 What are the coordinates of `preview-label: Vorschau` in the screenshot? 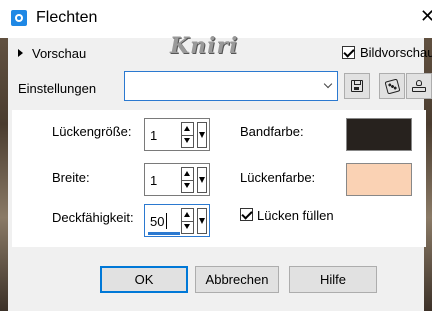 It's located at (59, 53).